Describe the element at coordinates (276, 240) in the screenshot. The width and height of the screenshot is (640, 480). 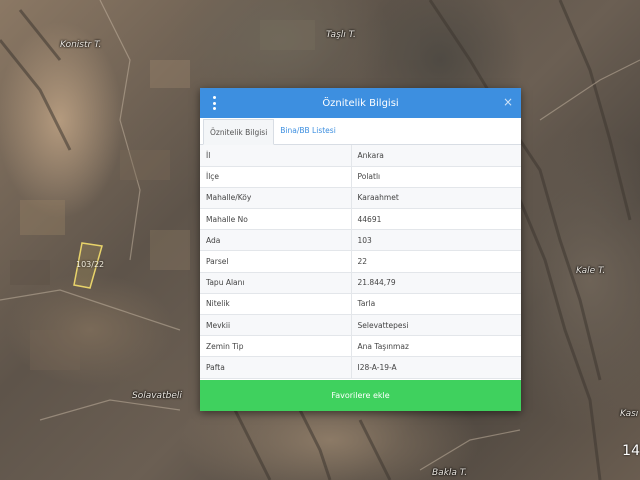
I see `row-key: Ada` at that location.